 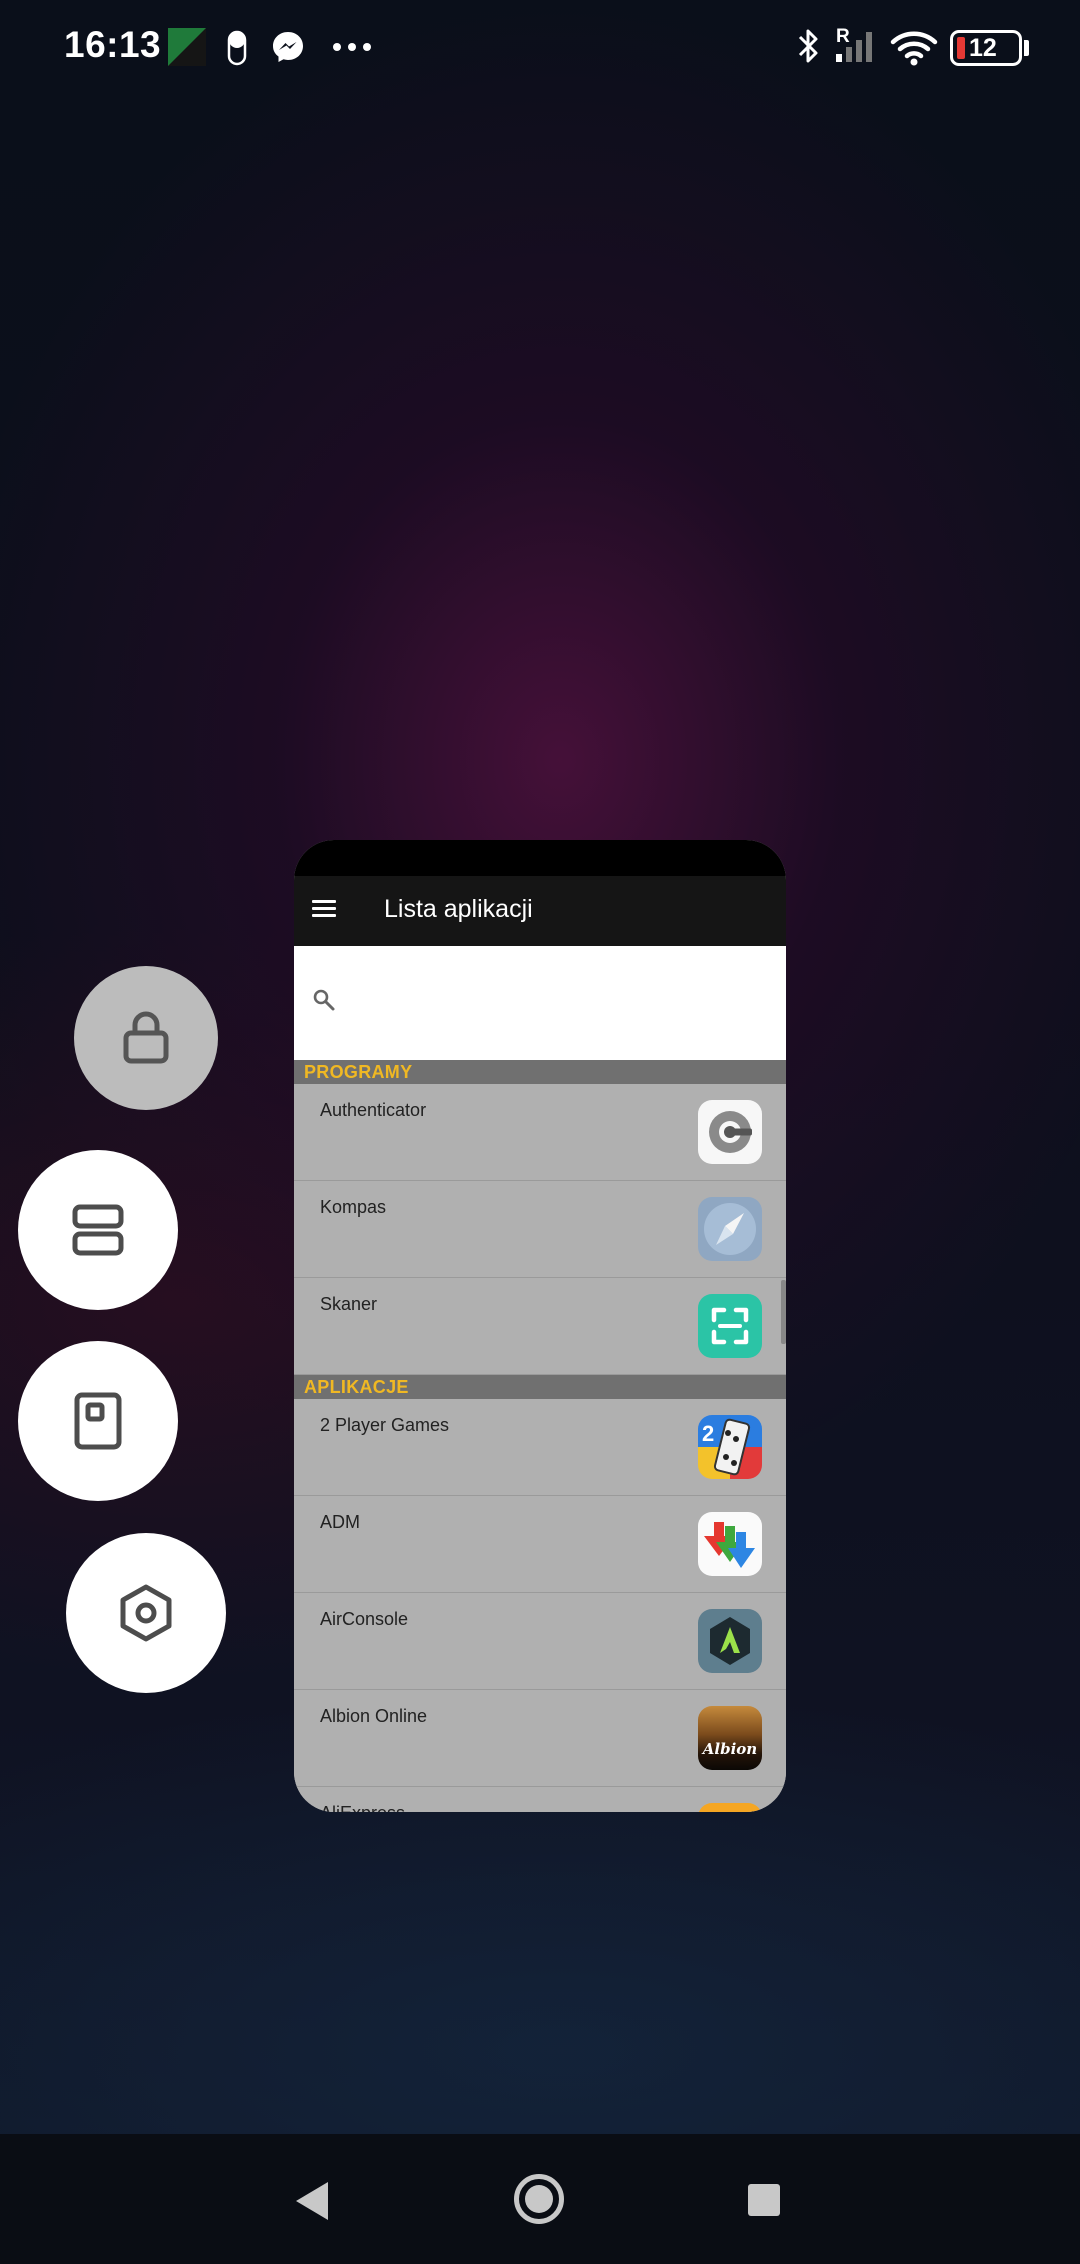 I want to click on list-item: Albion Online Albion, so click(x=540, y=1738).